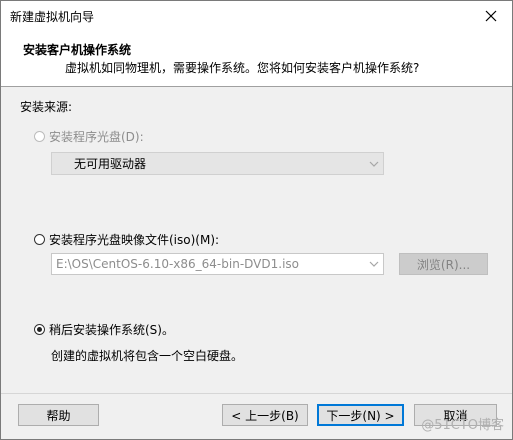 The image size is (513, 440). Describe the element at coordinates (39, 136) in the screenshot. I see `radio-disc-circle` at that location.